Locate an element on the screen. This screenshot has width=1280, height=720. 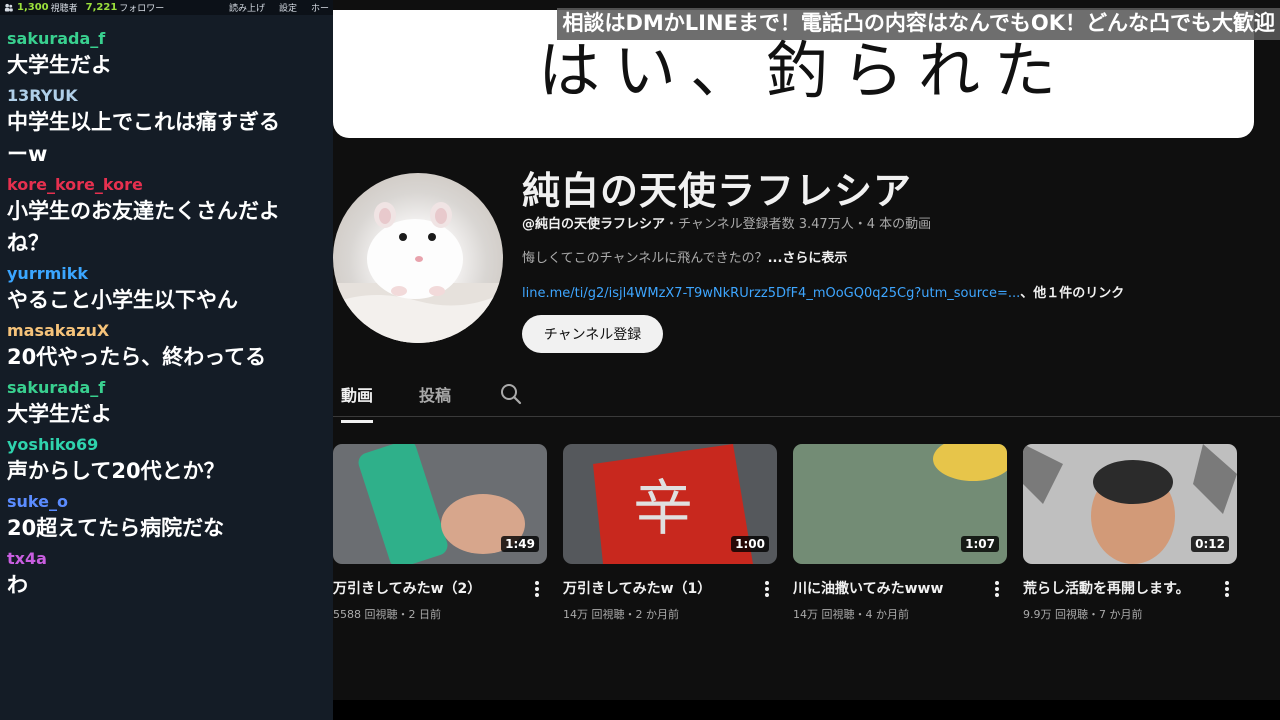
chat-message: masakazuX 20代やったら、終わってる is located at coordinates (170, 347).